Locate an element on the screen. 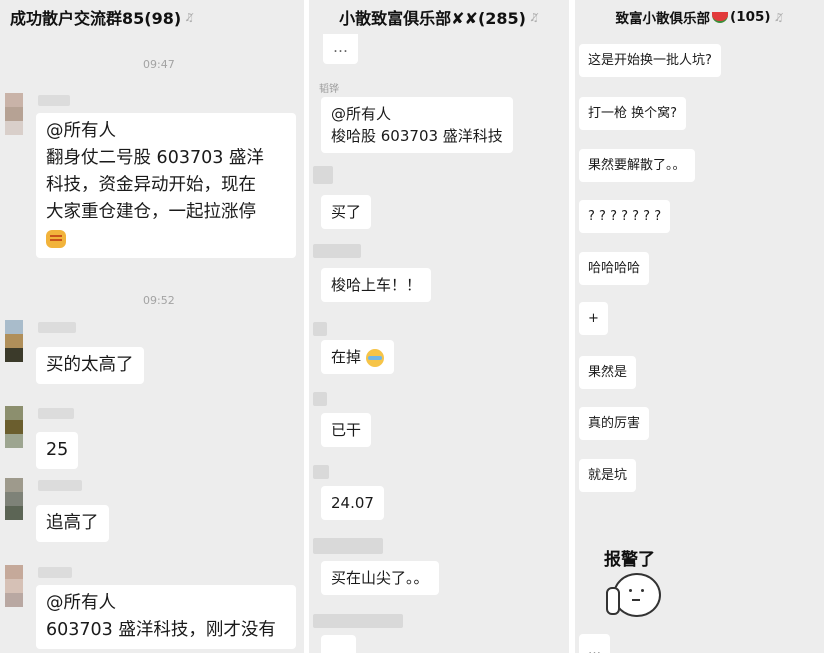 The image size is (824, 653). message-bubble: 真的厉害 is located at coordinates (614, 423).